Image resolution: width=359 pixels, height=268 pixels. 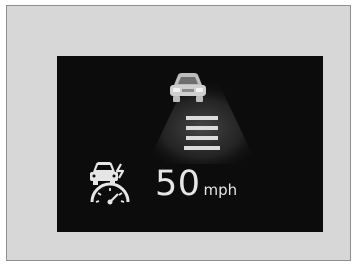 What do you see at coordinates (178, 184) in the screenshot?
I see `set-speed-value: 50` at bounding box center [178, 184].